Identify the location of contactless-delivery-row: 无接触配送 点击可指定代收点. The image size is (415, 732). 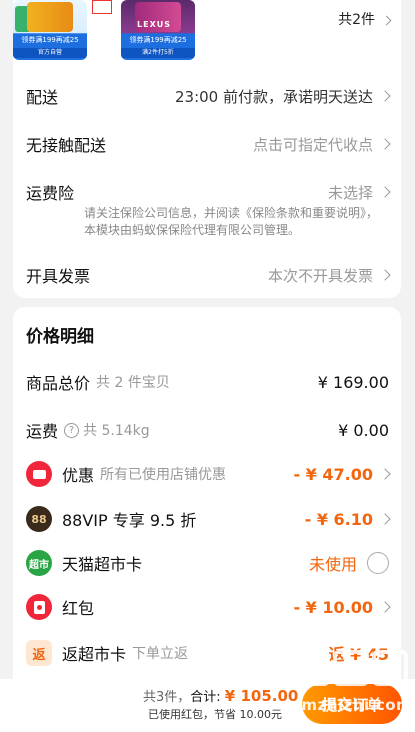
(208, 144).